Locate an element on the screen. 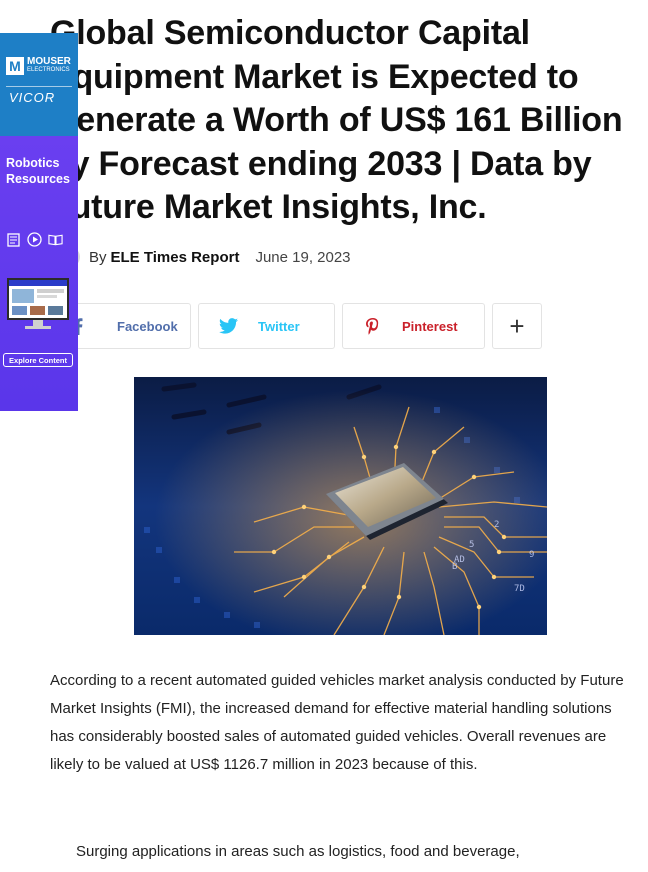 The height and width of the screenshot is (872, 648). ad-brand-1: MOUSER is located at coordinates (49, 61).